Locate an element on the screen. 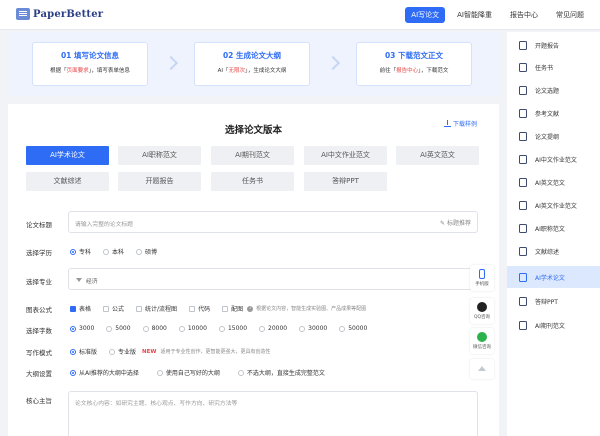  nav-faq: 常见问题 is located at coordinates (570, 15).